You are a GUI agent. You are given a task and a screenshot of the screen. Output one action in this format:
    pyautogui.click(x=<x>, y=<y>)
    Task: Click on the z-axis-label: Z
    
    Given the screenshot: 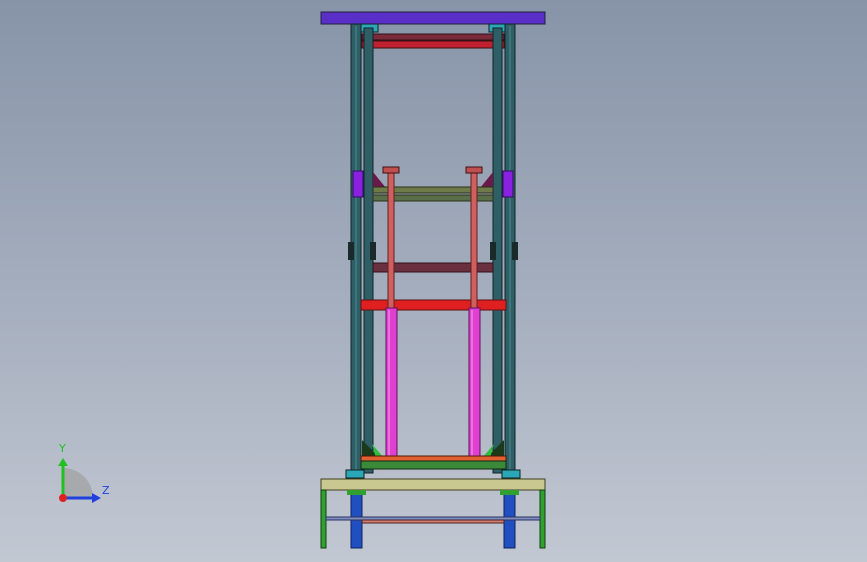 What is the action you would take?
    pyautogui.click(x=106, y=490)
    